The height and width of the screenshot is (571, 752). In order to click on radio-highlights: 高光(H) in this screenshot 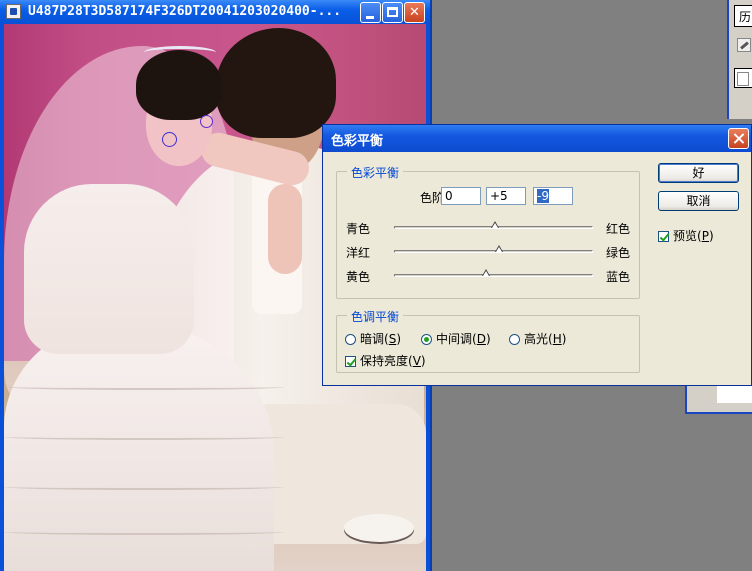, I will do `click(537, 338)`.